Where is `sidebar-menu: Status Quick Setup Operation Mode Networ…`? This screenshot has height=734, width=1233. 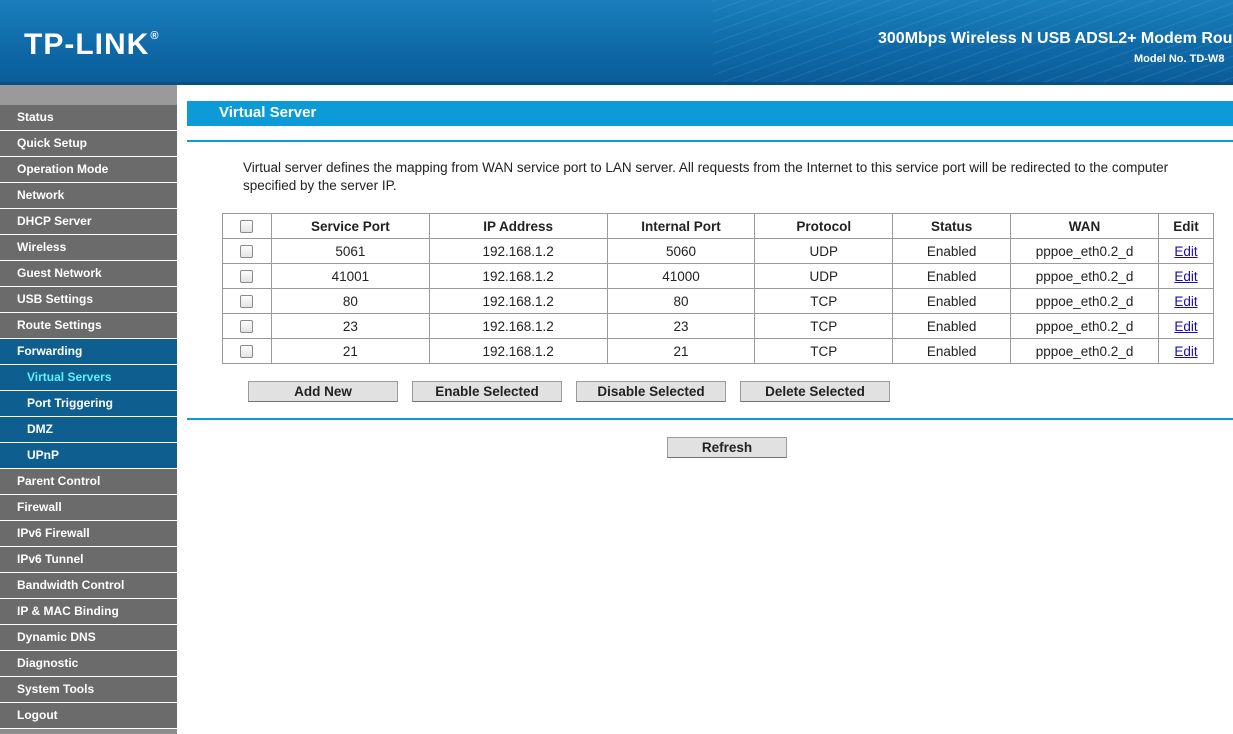
sidebar-menu: Status Quick Setup Operation Mode Networ… is located at coordinates (88, 409).